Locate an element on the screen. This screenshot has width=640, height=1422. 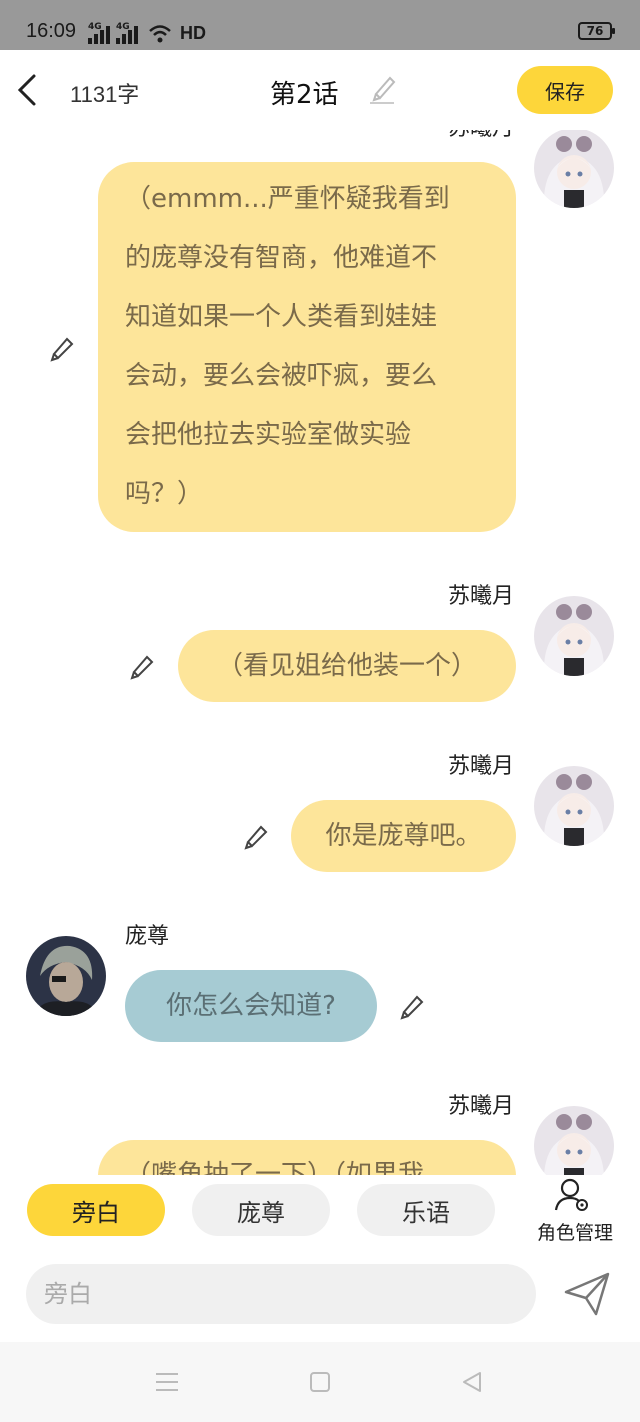
message-item: 苏曦月 （看见姐给他装一个） is located at coordinates (320, 643).